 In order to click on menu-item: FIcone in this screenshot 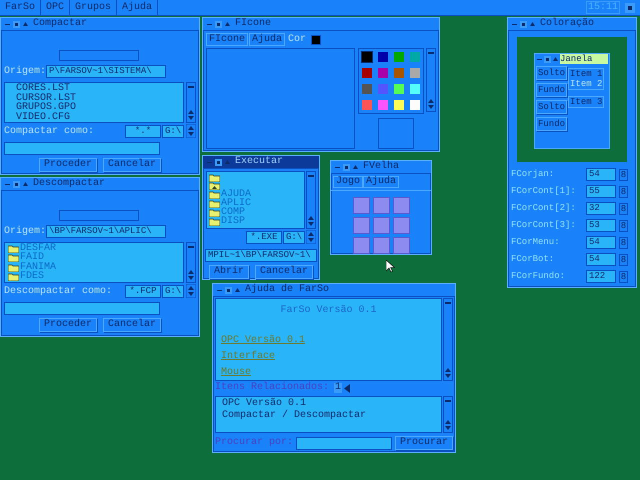, I will do `click(227, 39)`.